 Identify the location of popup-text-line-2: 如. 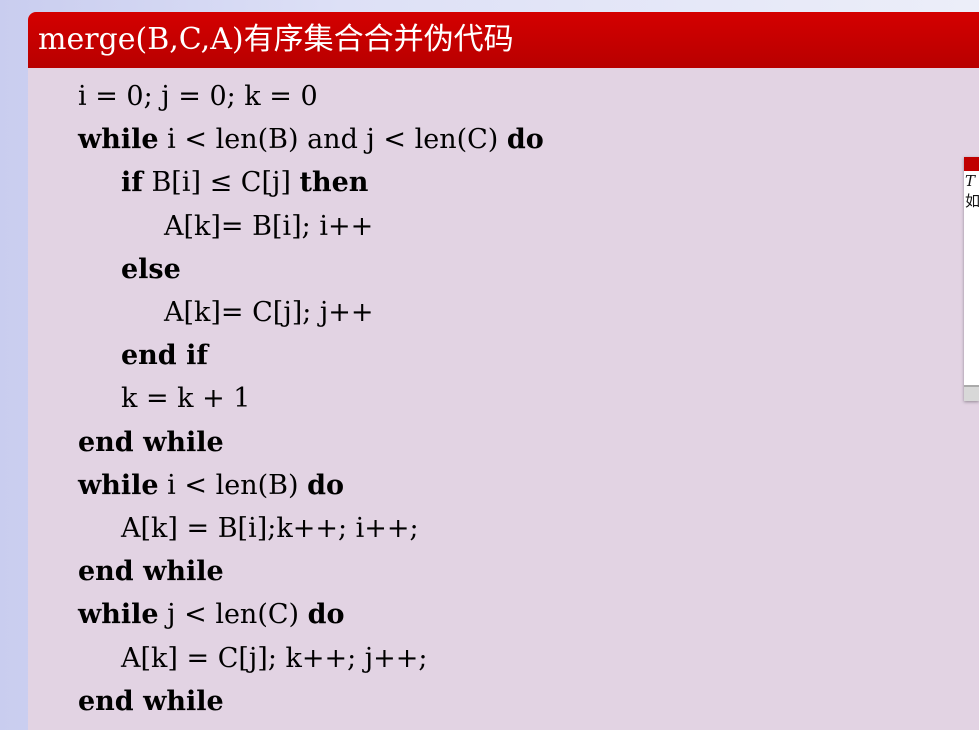
(972, 201).